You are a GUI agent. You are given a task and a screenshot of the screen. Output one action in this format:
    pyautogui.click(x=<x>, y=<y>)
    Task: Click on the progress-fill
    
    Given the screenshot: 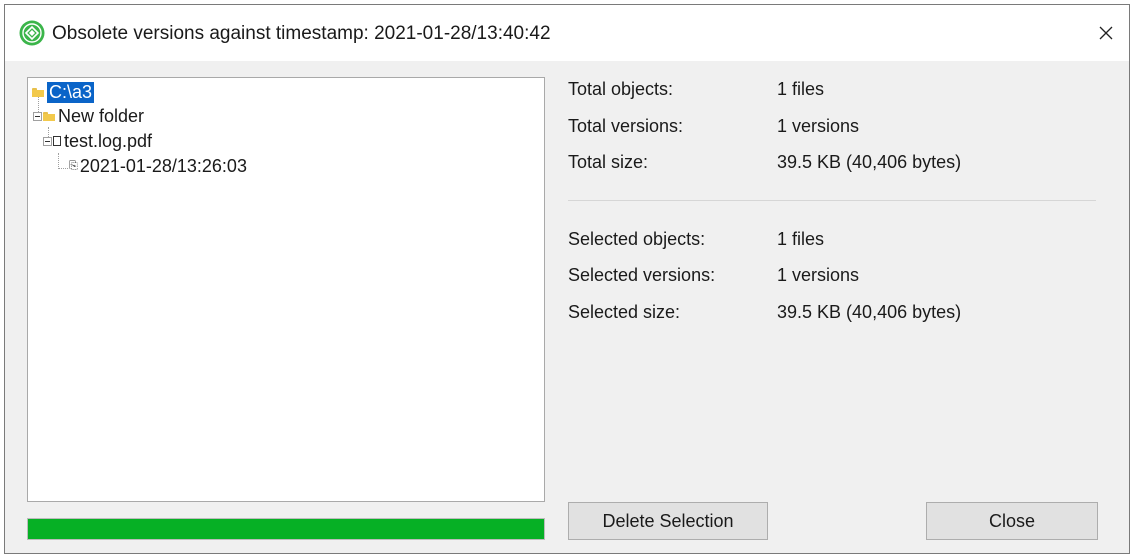 What is the action you would take?
    pyautogui.click(x=286, y=529)
    